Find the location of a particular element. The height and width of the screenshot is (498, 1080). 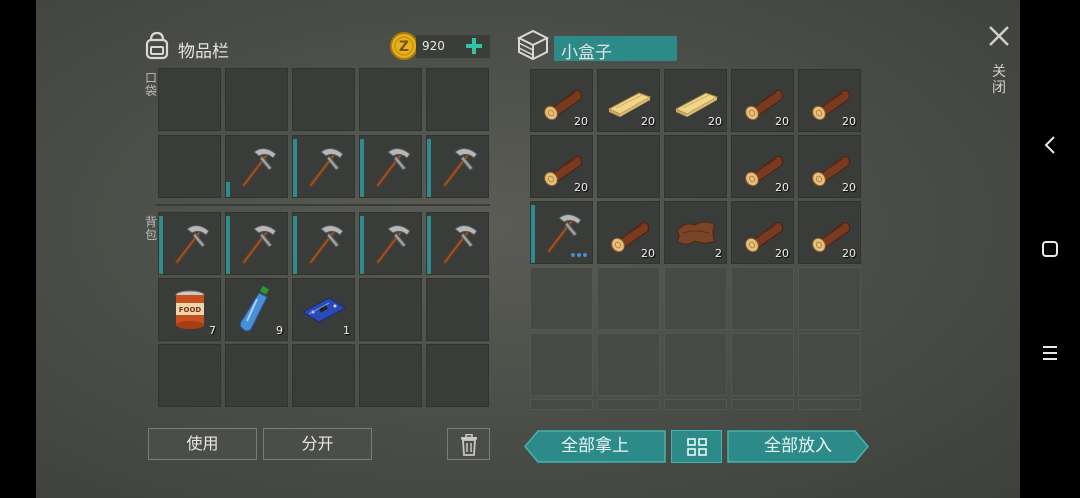

delete-button is located at coordinates (468, 444).